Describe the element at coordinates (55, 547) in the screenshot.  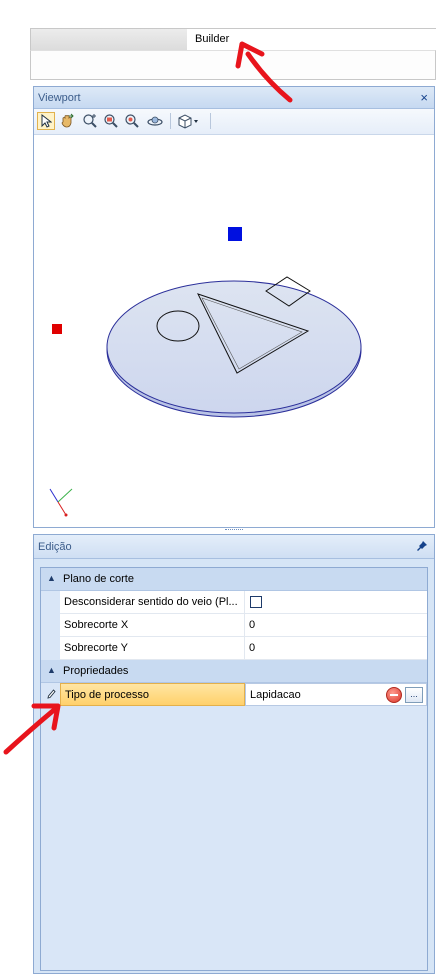
I see `edicao-title: Edição` at that location.